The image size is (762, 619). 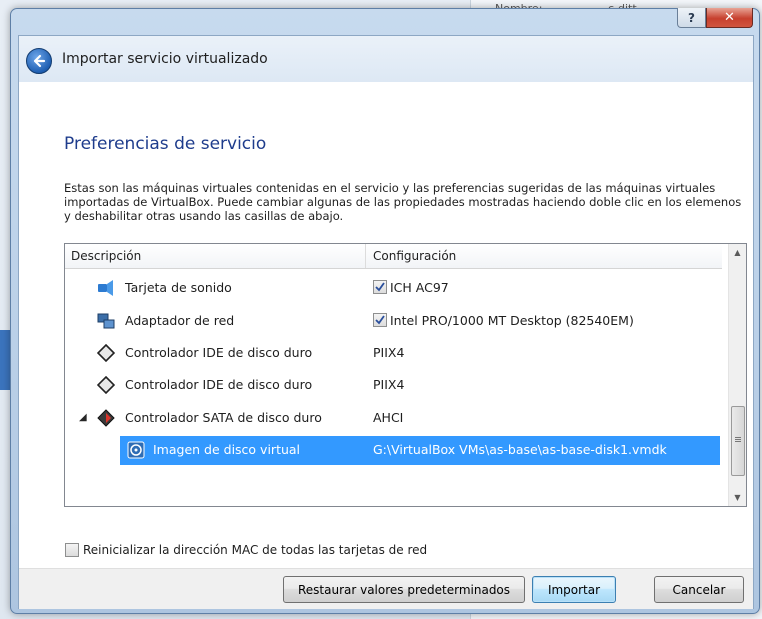 What do you see at coordinates (180, 320) in the screenshot?
I see `row-label: Adaptador de red` at bounding box center [180, 320].